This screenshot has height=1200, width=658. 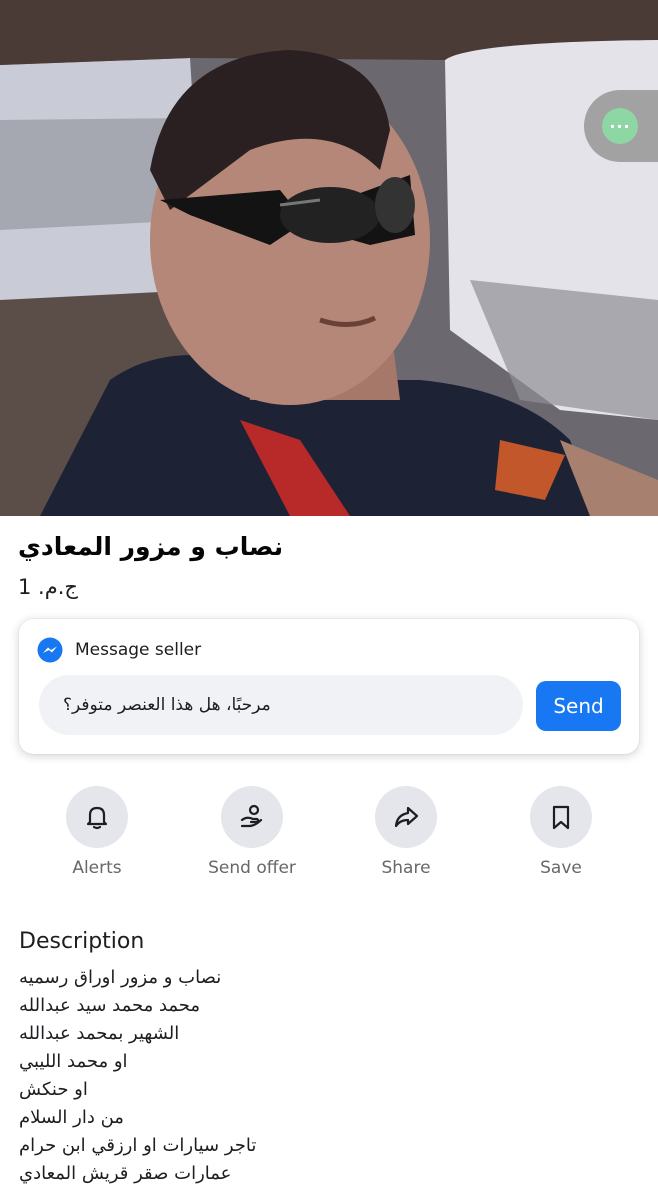 What do you see at coordinates (329, 836) in the screenshot?
I see `action-row: Alerts Send offer Share Save` at bounding box center [329, 836].